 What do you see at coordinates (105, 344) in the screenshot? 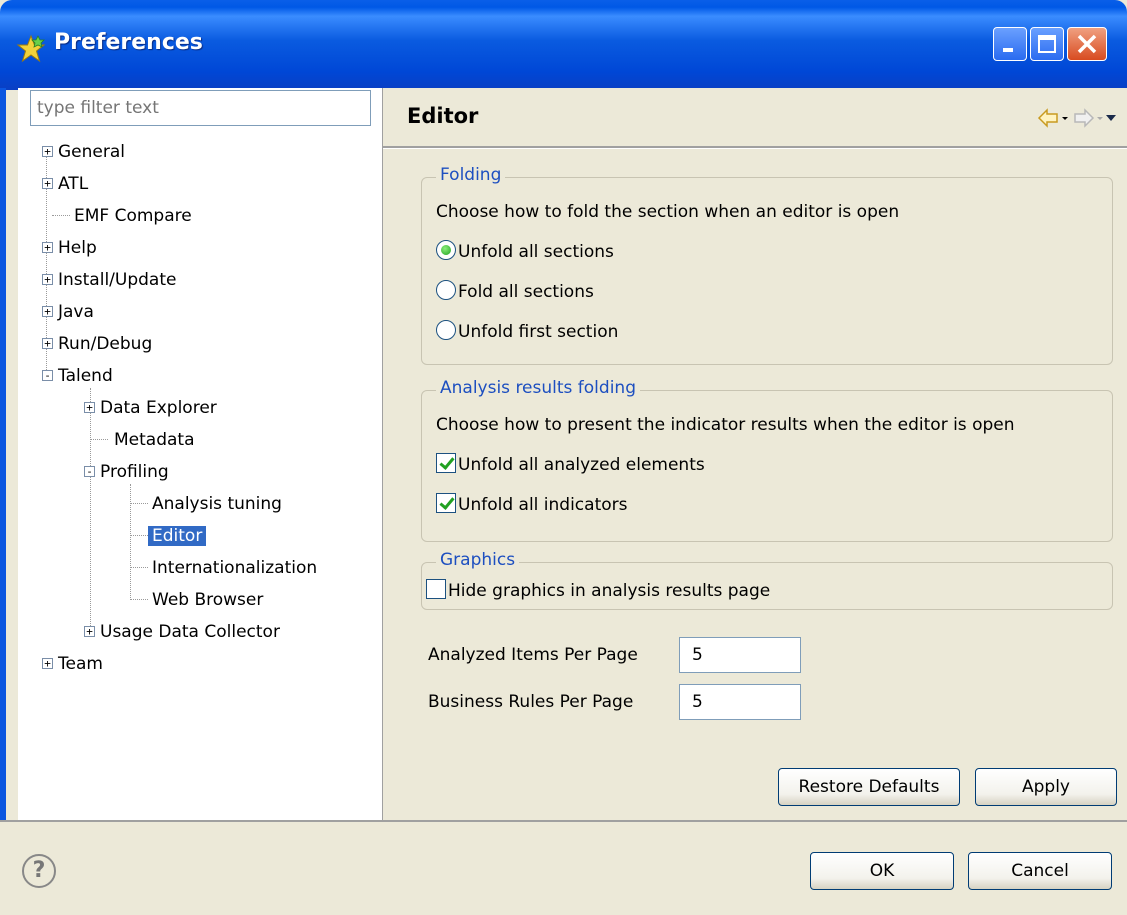
I see `tree-item-label: Run/Debug` at bounding box center [105, 344].